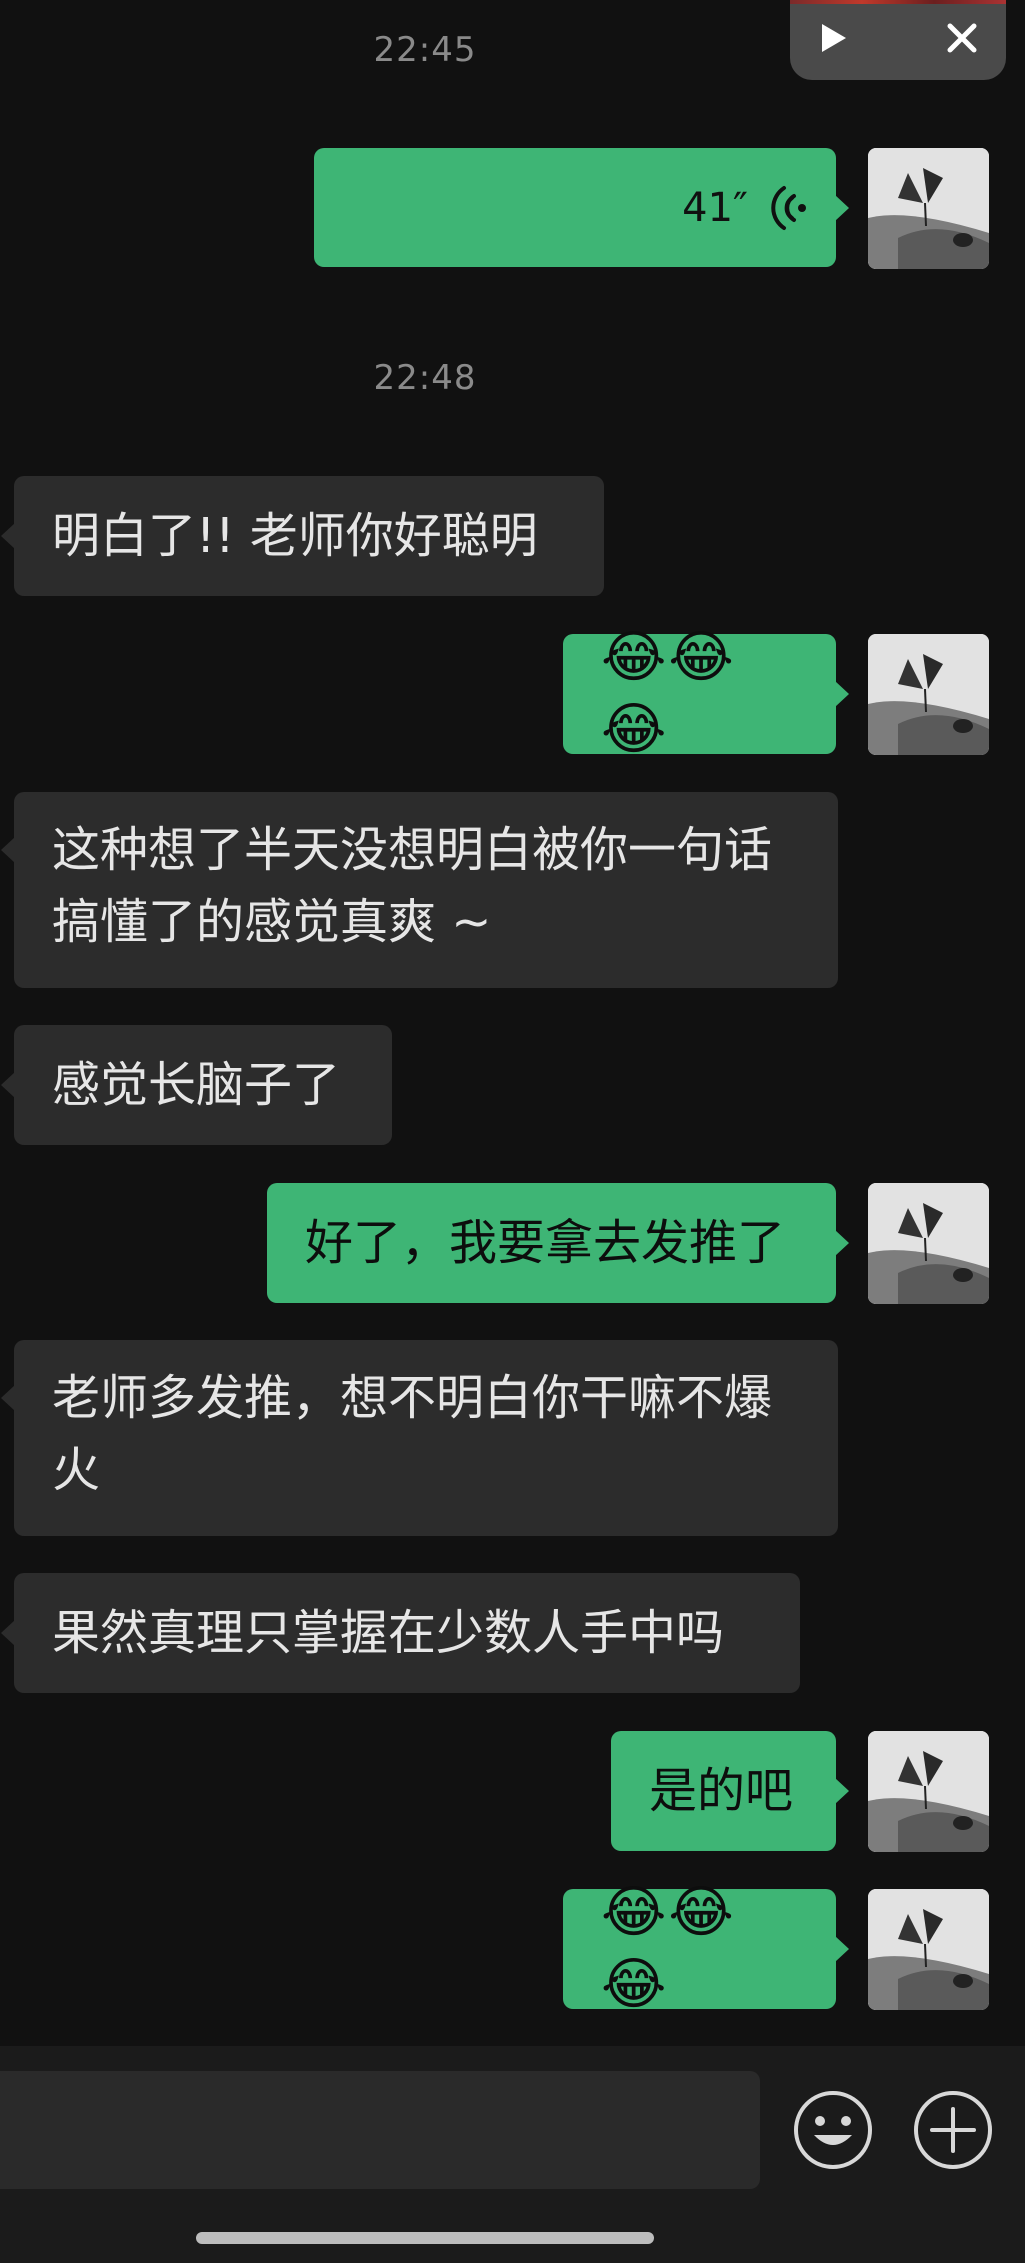 The width and height of the screenshot is (1025, 2263). What do you see at coordinates (425, 2238) in the screenshot?
I see `home-indicator` at bounding box center [425, 2238].